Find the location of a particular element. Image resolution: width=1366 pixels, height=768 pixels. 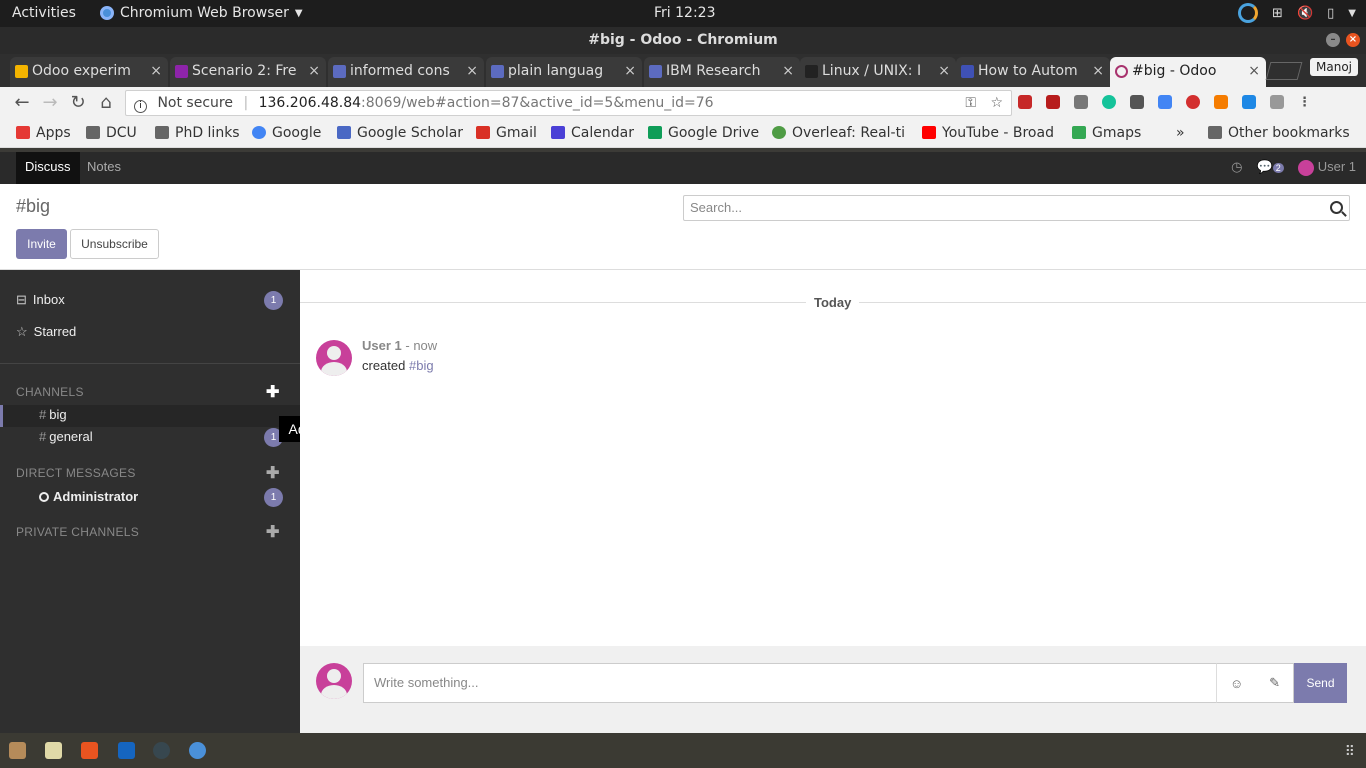

menu-notes: Notes is located at coordinates (104, 168).